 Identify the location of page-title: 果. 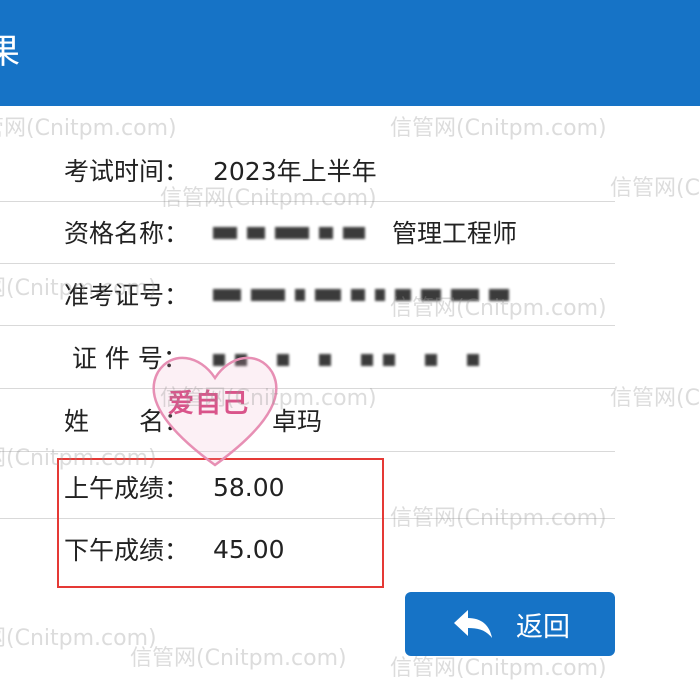
(10, 52).